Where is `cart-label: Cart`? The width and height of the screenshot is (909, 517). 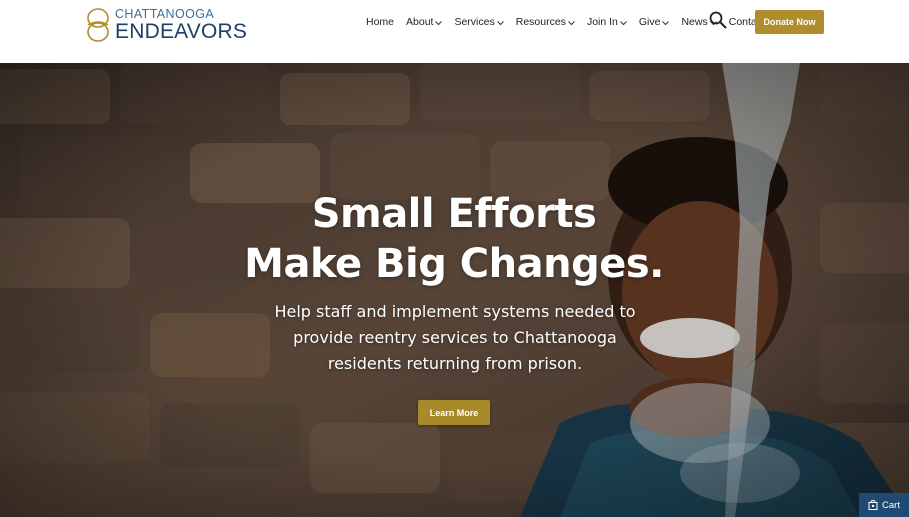 cart-label: Cart is located at coordinates (891, 505).